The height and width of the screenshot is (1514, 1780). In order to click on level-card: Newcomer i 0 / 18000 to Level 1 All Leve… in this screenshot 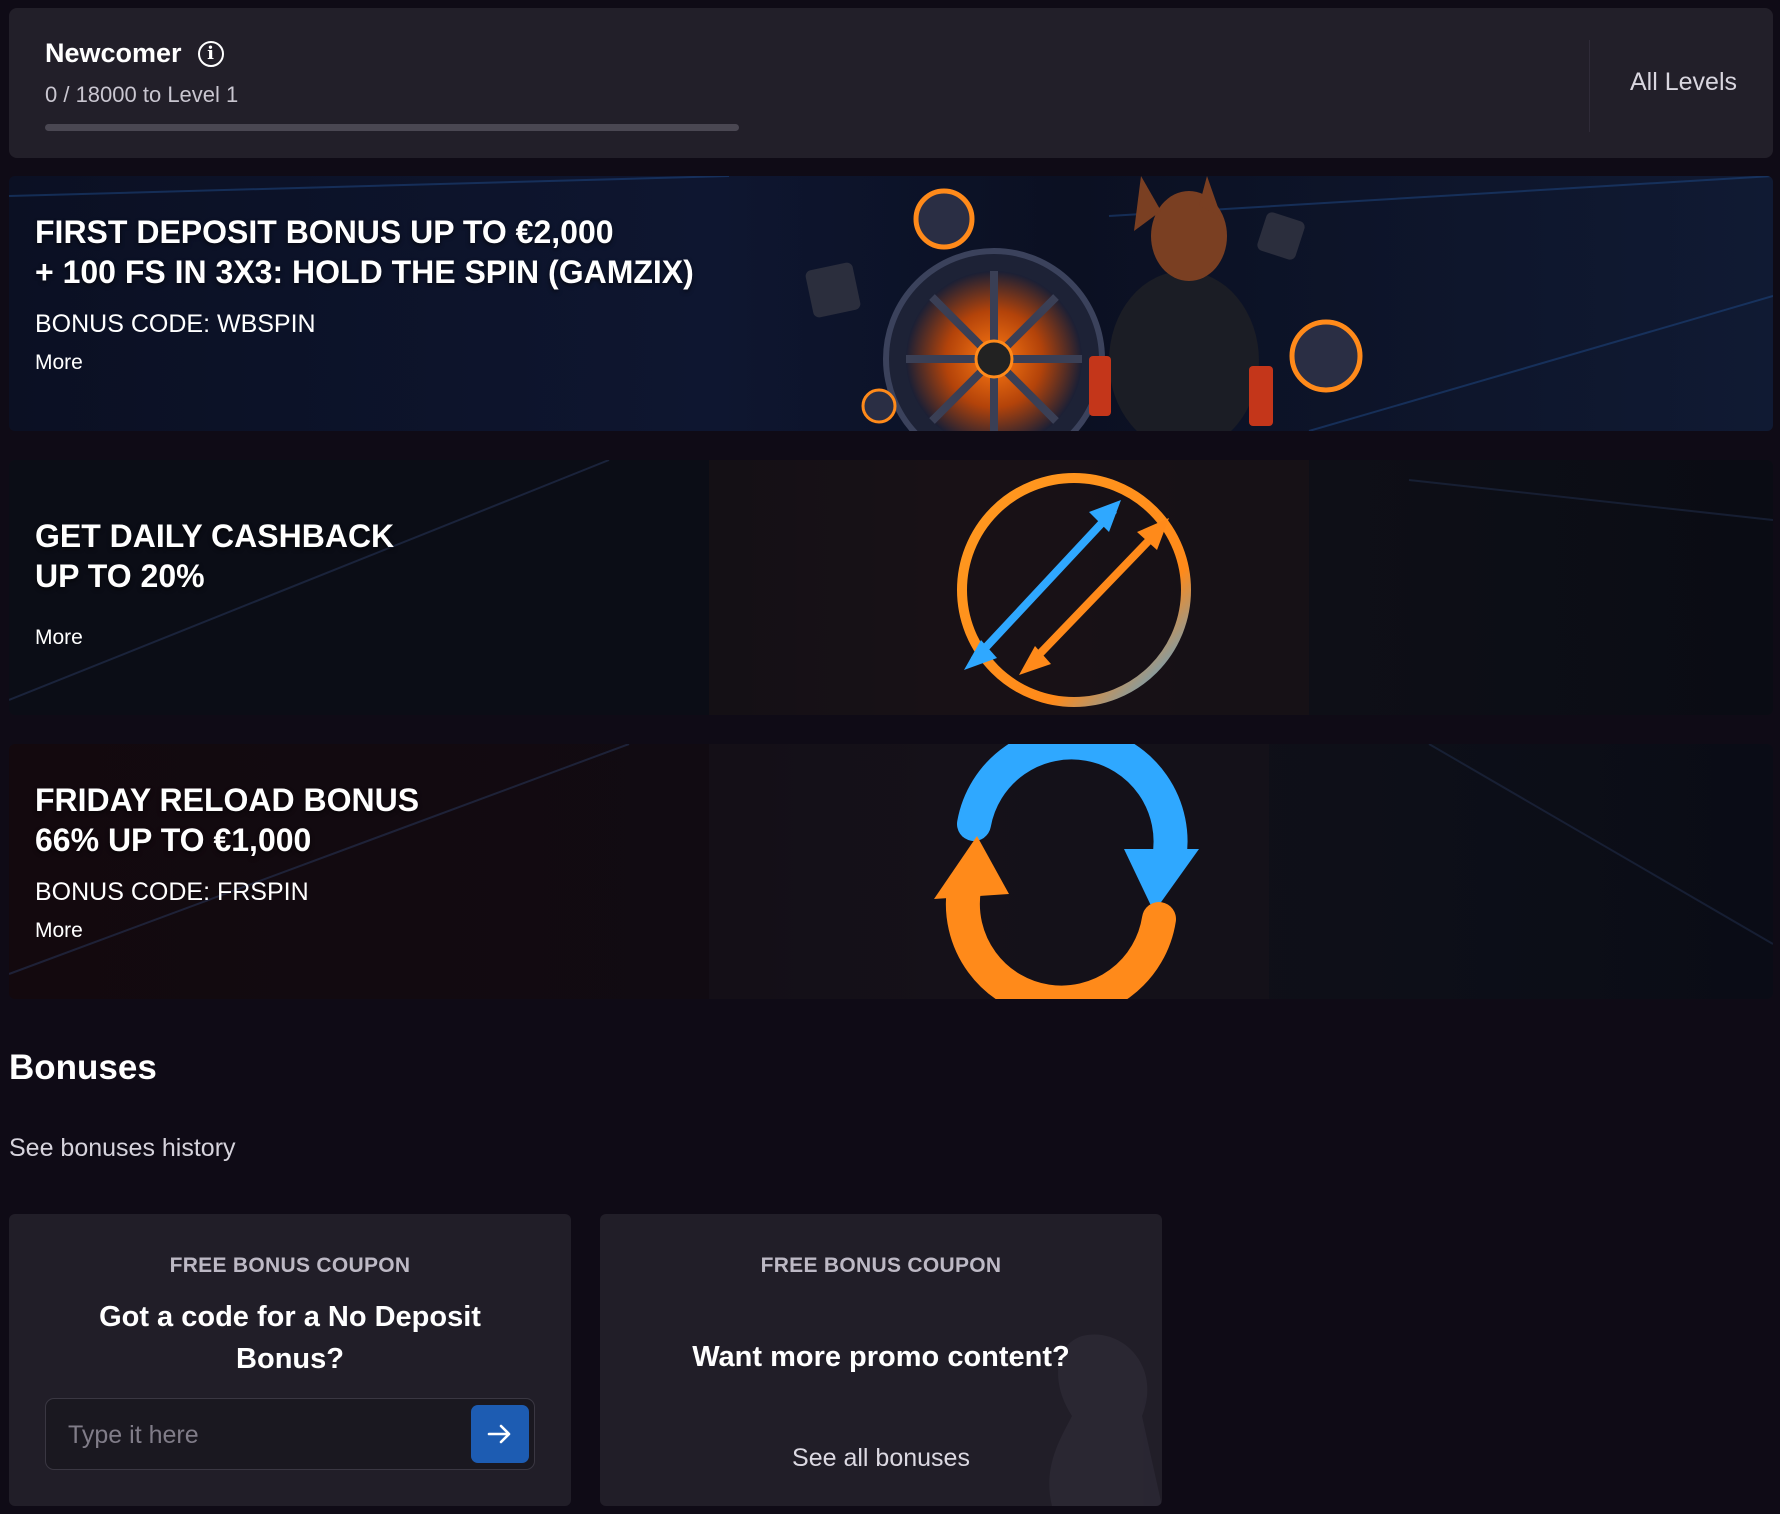, I will do `click(891, 83)`.